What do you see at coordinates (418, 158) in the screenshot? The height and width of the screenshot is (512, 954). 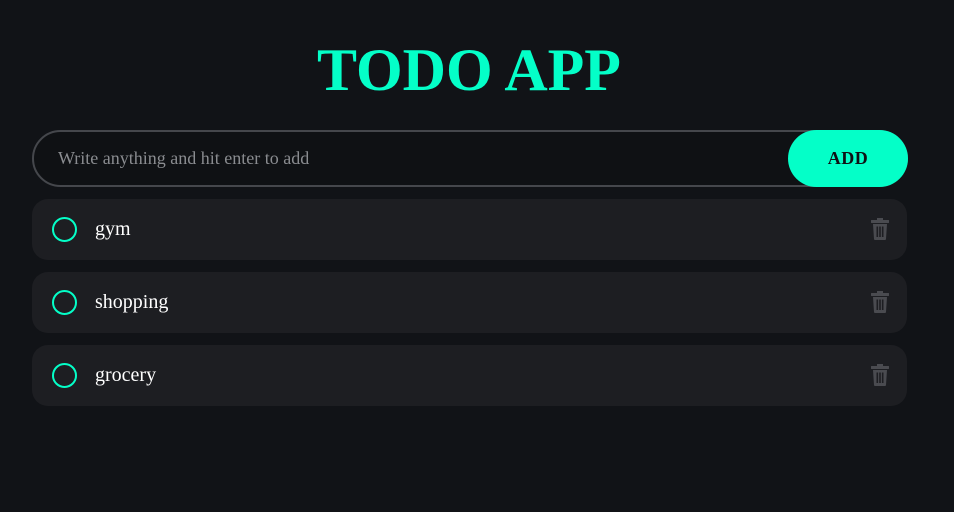 I see `todo-input` at bounding box center [418, 158].